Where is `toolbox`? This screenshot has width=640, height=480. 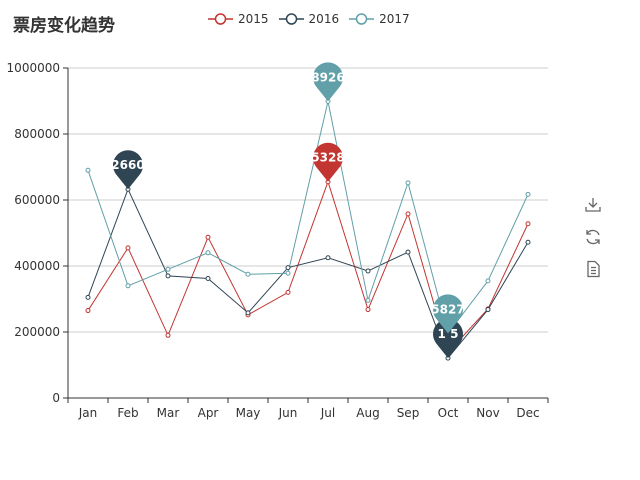
toolbox is located at coordinates (594, 244).